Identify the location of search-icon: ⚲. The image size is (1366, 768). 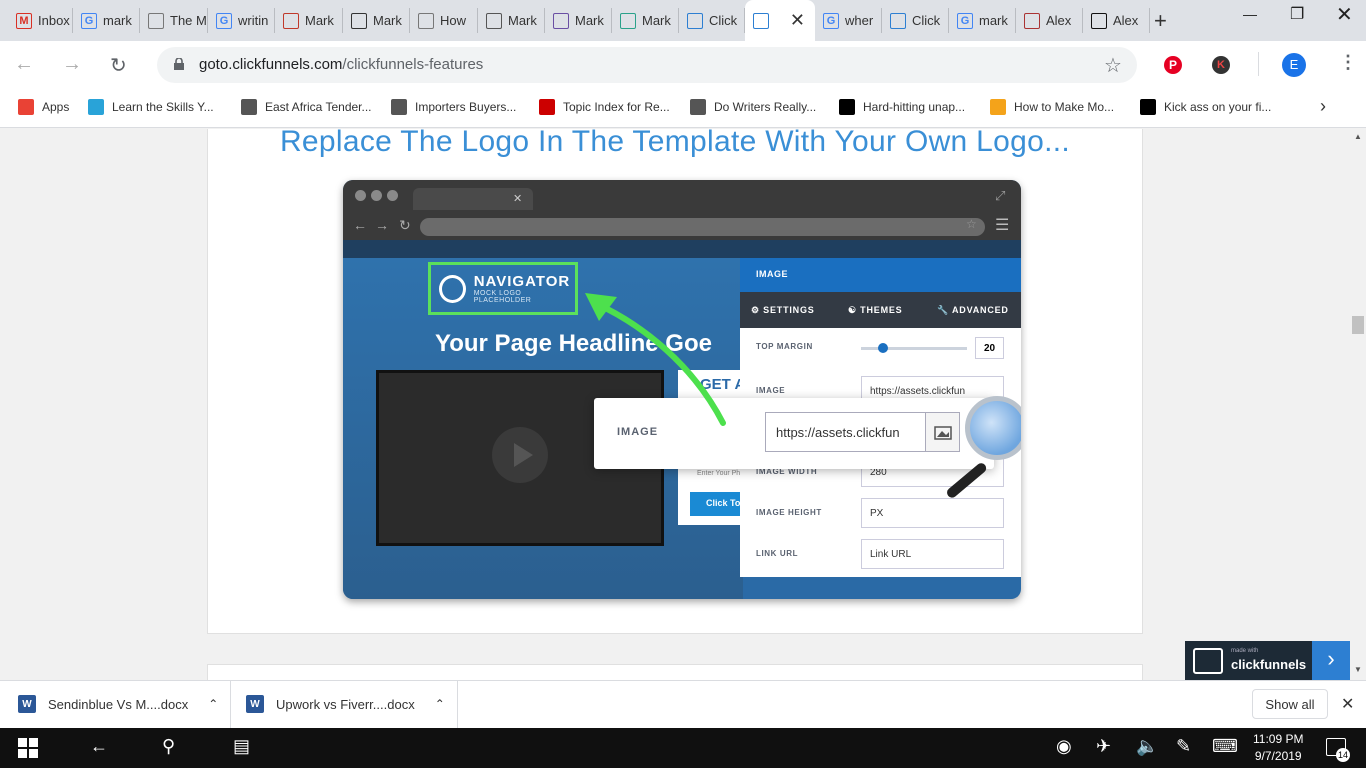
(168, 746).